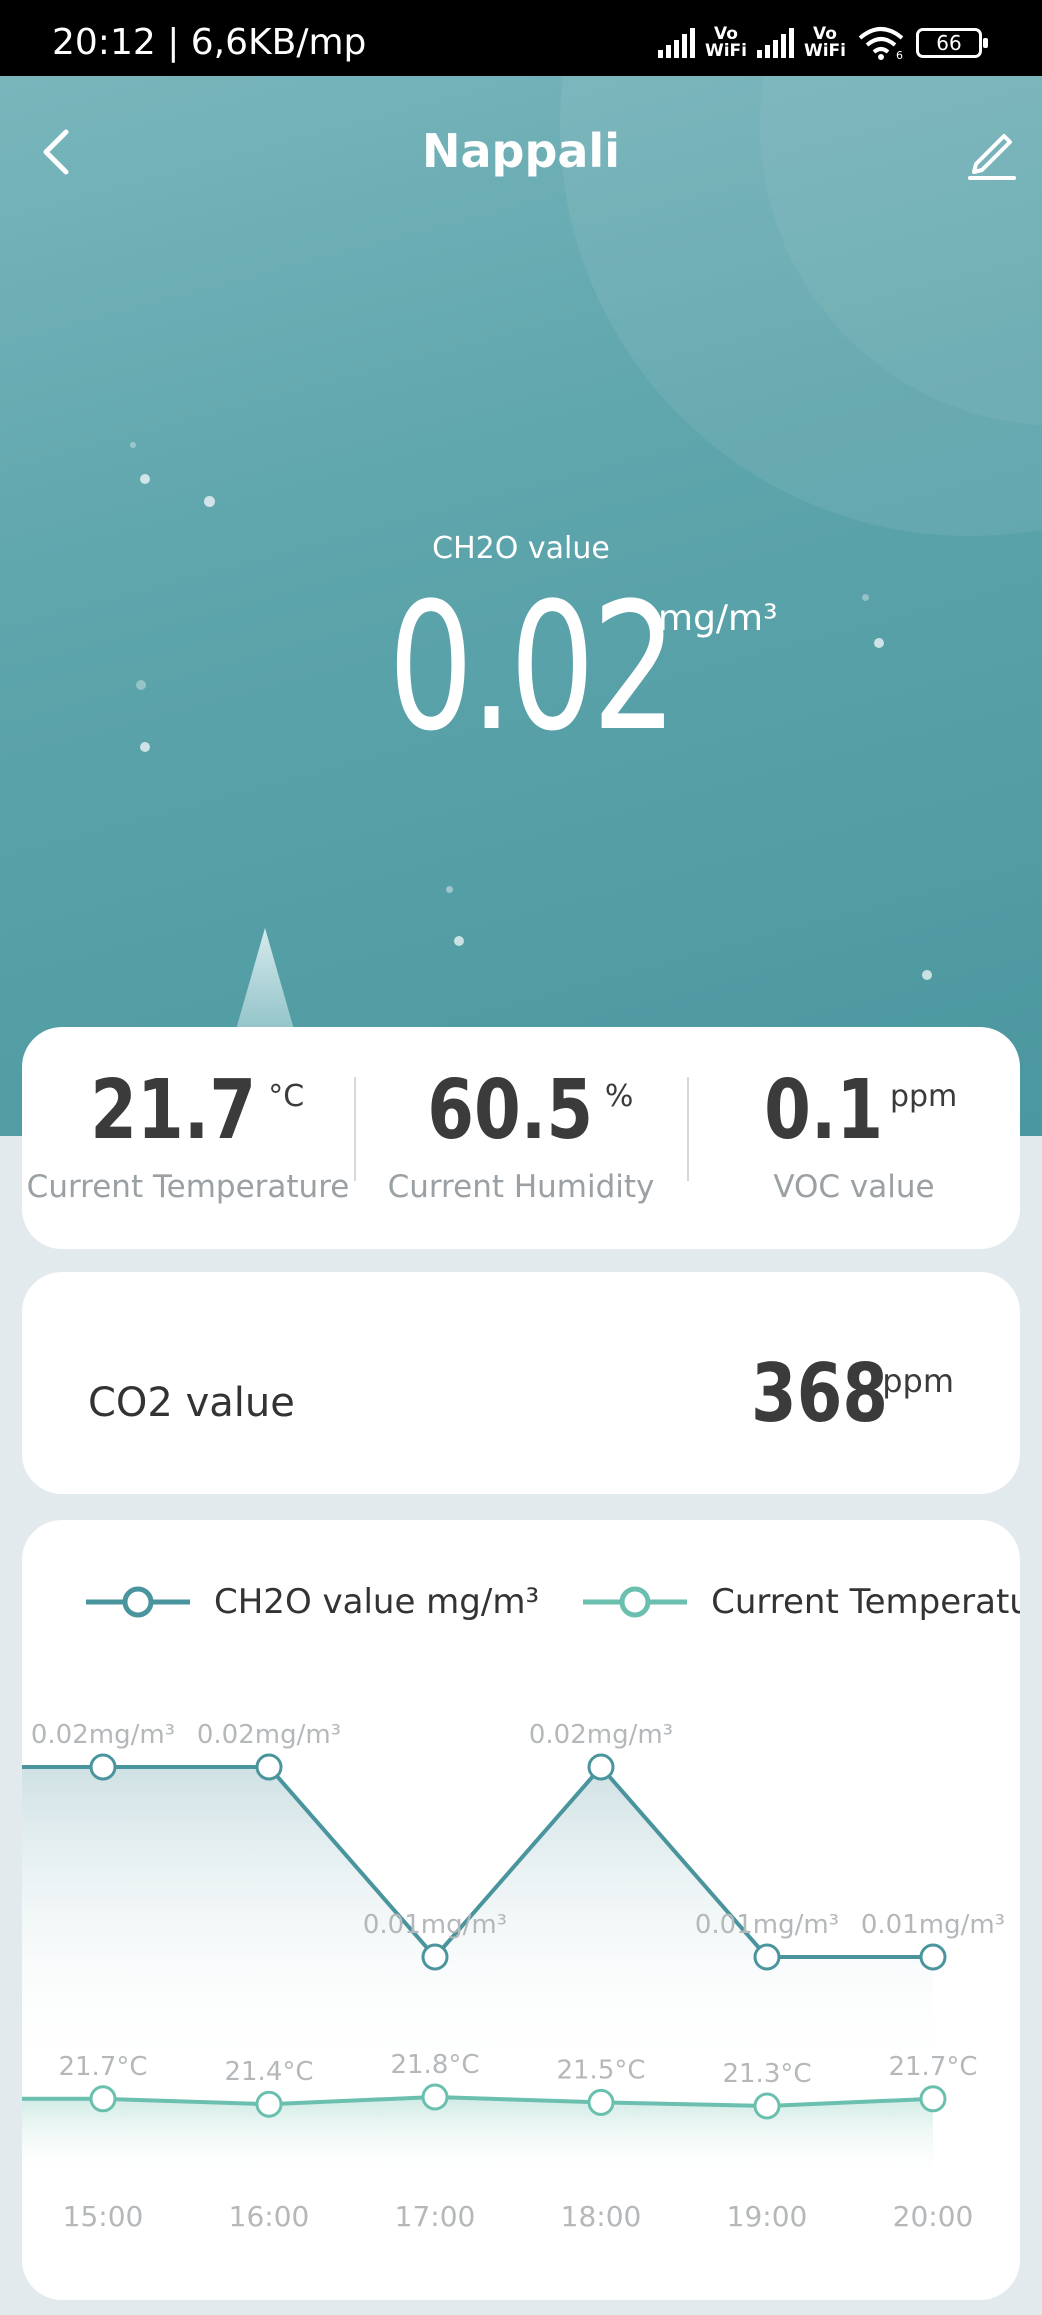 The image size is (1042, 2315). I want to click on edit-button, so click(990, 152).